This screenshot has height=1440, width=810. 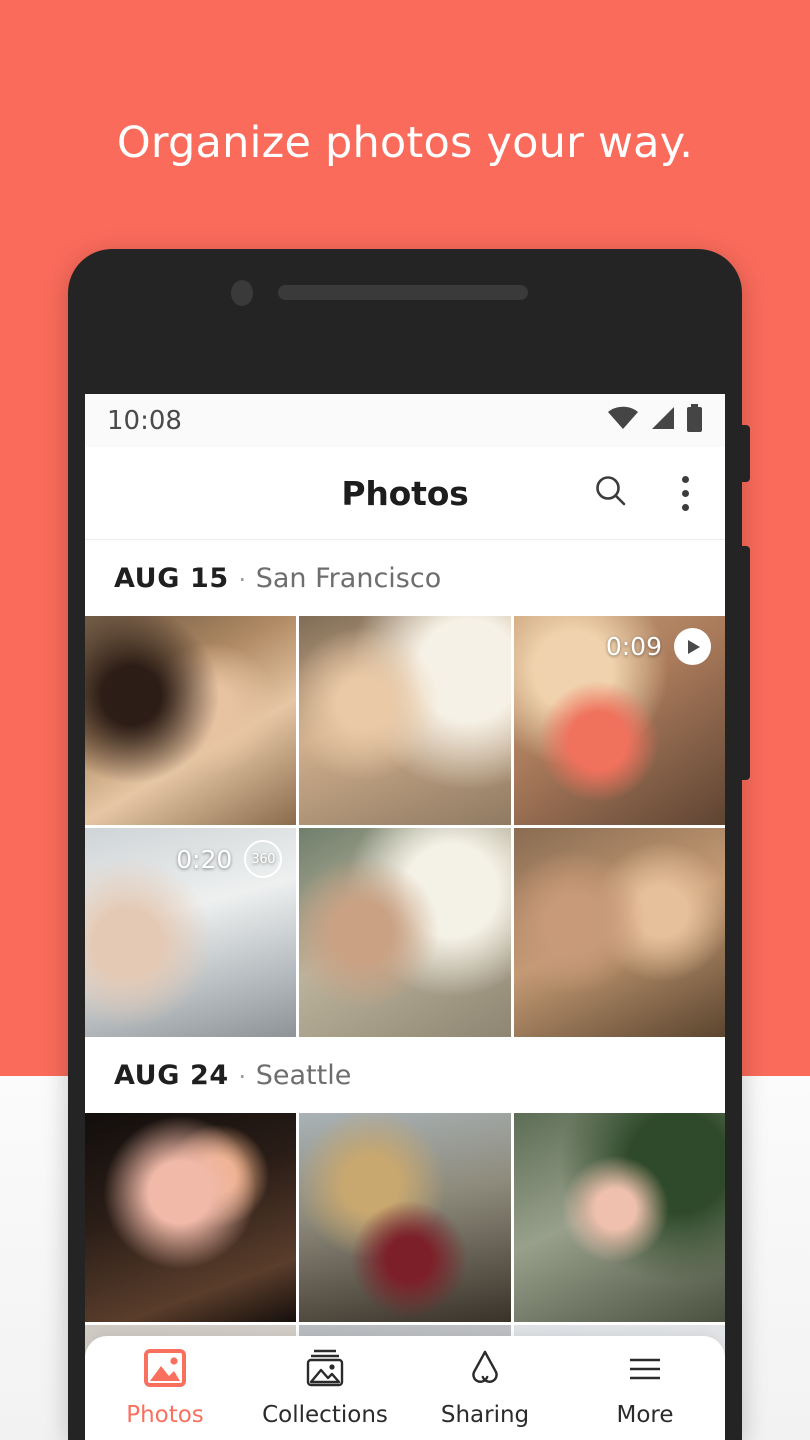 I want to click on photo-thumbnail-video-360: 0:20 360, so click(x=191, y=932).